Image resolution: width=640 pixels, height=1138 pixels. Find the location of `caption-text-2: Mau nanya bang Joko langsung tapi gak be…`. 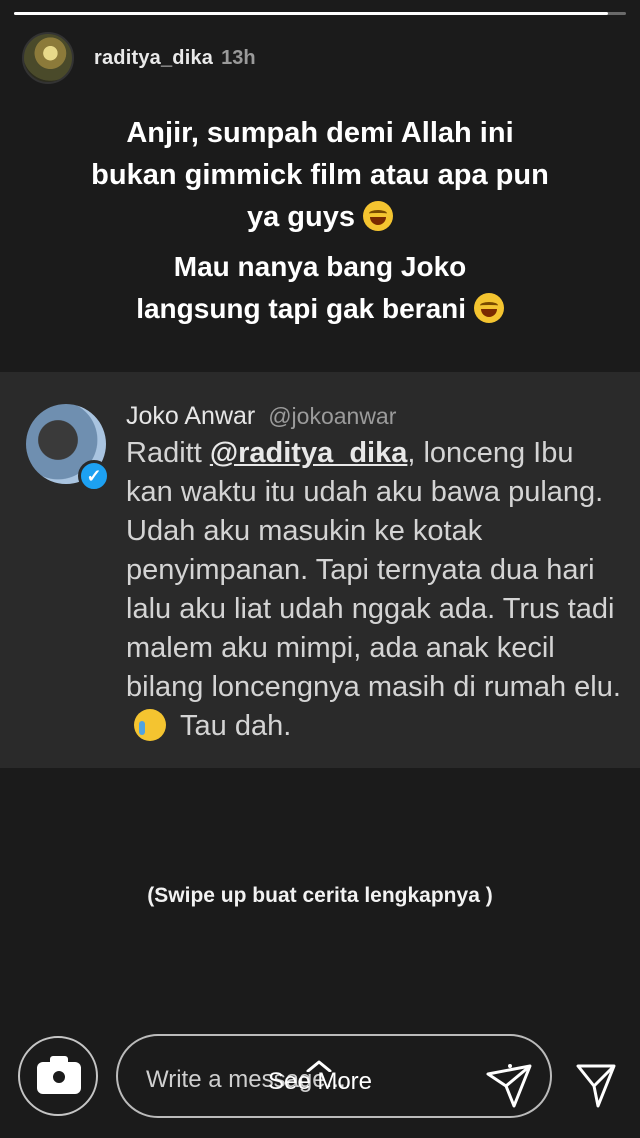

caption-text-2: Mau nanya bang Joko langsung tapi gak be… is located at coordinates (320, 288).